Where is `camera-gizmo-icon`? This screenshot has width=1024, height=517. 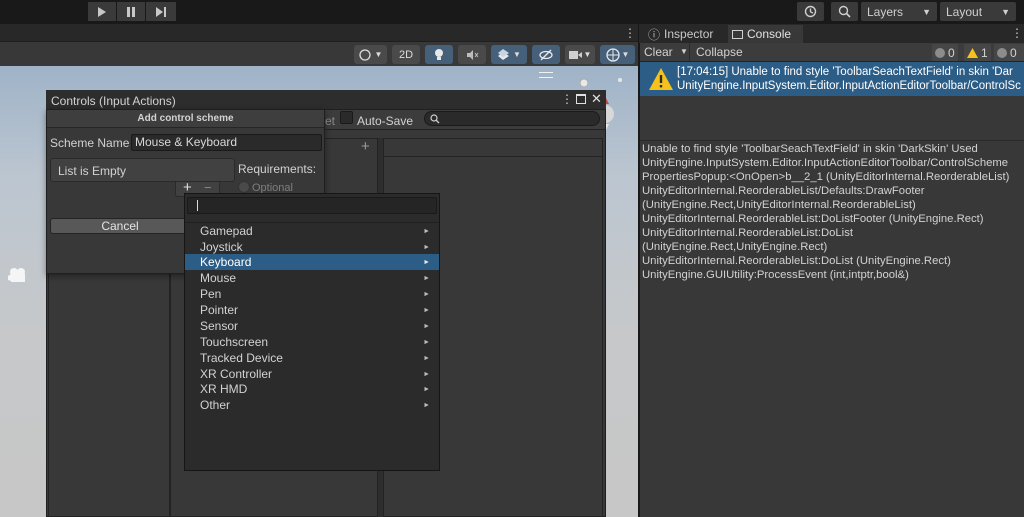
camera-gizmo-icon is located at coordinates (16, 275).